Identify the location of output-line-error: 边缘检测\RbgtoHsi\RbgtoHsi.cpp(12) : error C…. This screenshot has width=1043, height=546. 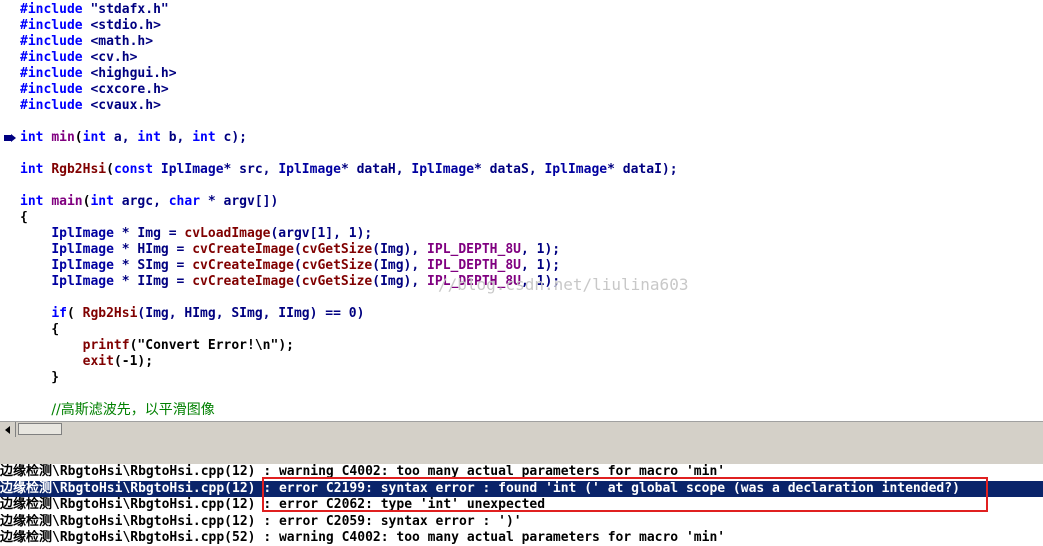
(521, 522).